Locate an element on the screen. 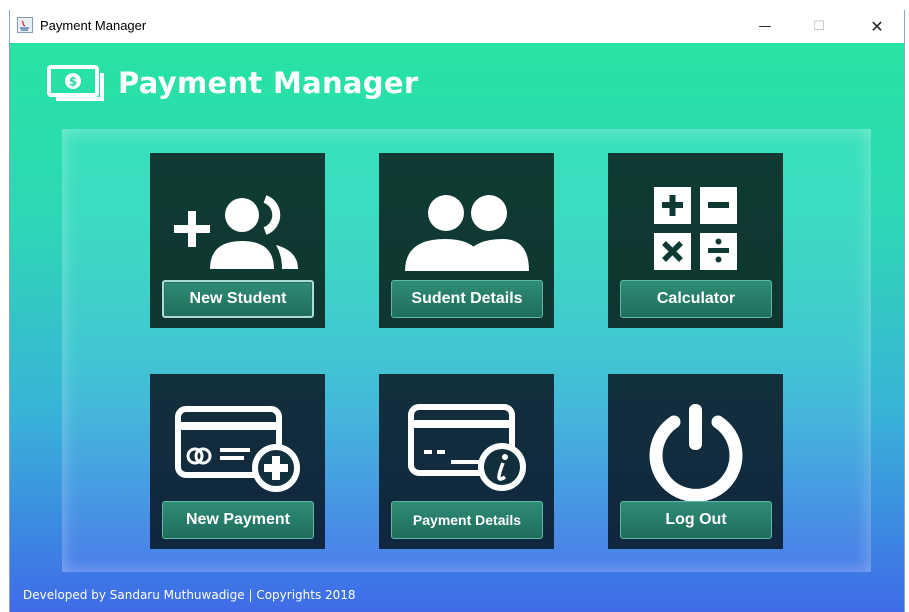 The height and width of the screenshot is (612, 909). close-button: ✕ is located at coordinates (877, 26).